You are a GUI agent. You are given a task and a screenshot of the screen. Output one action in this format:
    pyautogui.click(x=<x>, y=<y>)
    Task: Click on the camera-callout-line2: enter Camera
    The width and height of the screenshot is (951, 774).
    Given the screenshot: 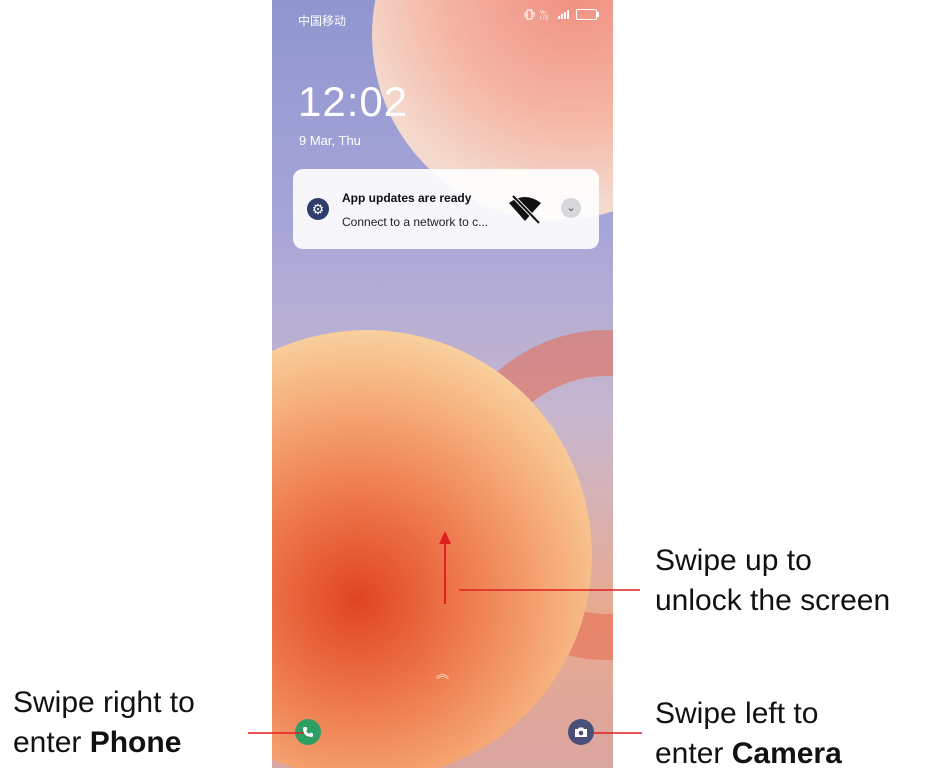 What is the action you would take?
    pyautogui.click(x=748, y=754)
    